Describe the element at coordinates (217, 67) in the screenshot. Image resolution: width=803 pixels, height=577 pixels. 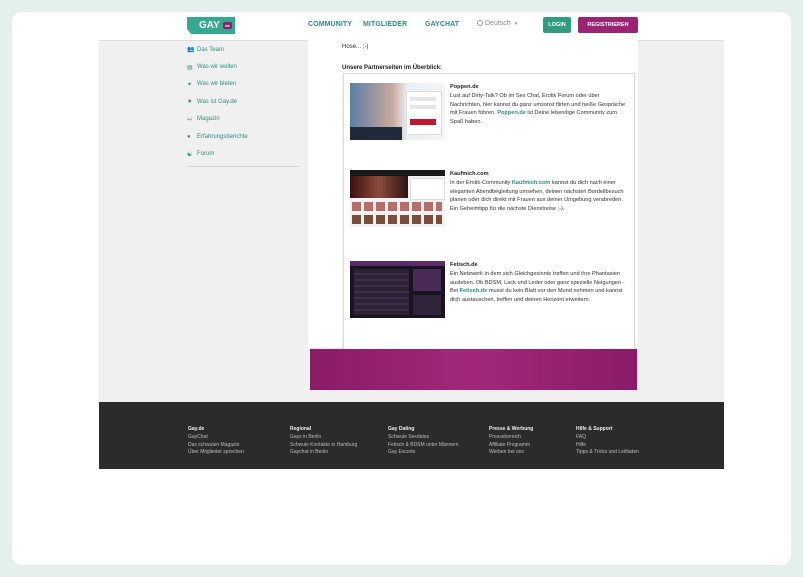
I see `sidebar-item-label: Was wir wollen` at that location.